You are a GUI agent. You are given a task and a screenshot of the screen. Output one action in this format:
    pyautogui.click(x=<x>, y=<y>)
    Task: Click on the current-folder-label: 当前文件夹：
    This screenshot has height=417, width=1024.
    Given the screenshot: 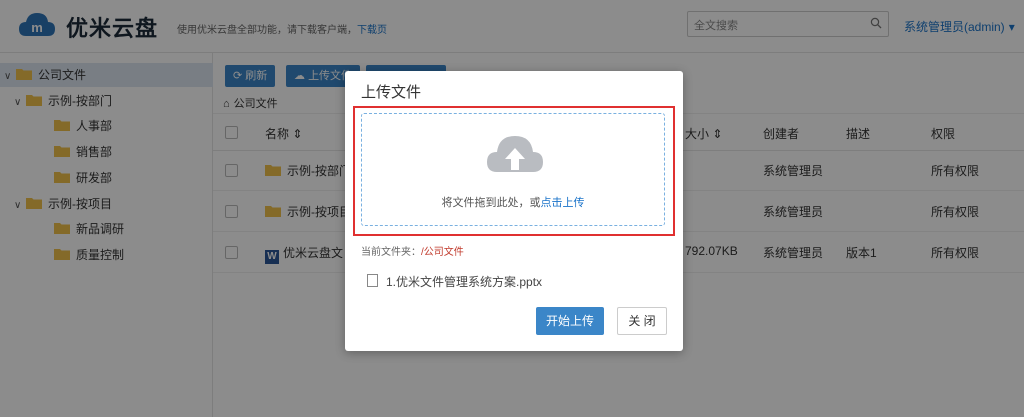 What is the action you would take?
    pyautogui.click(x=391, y=252)
    